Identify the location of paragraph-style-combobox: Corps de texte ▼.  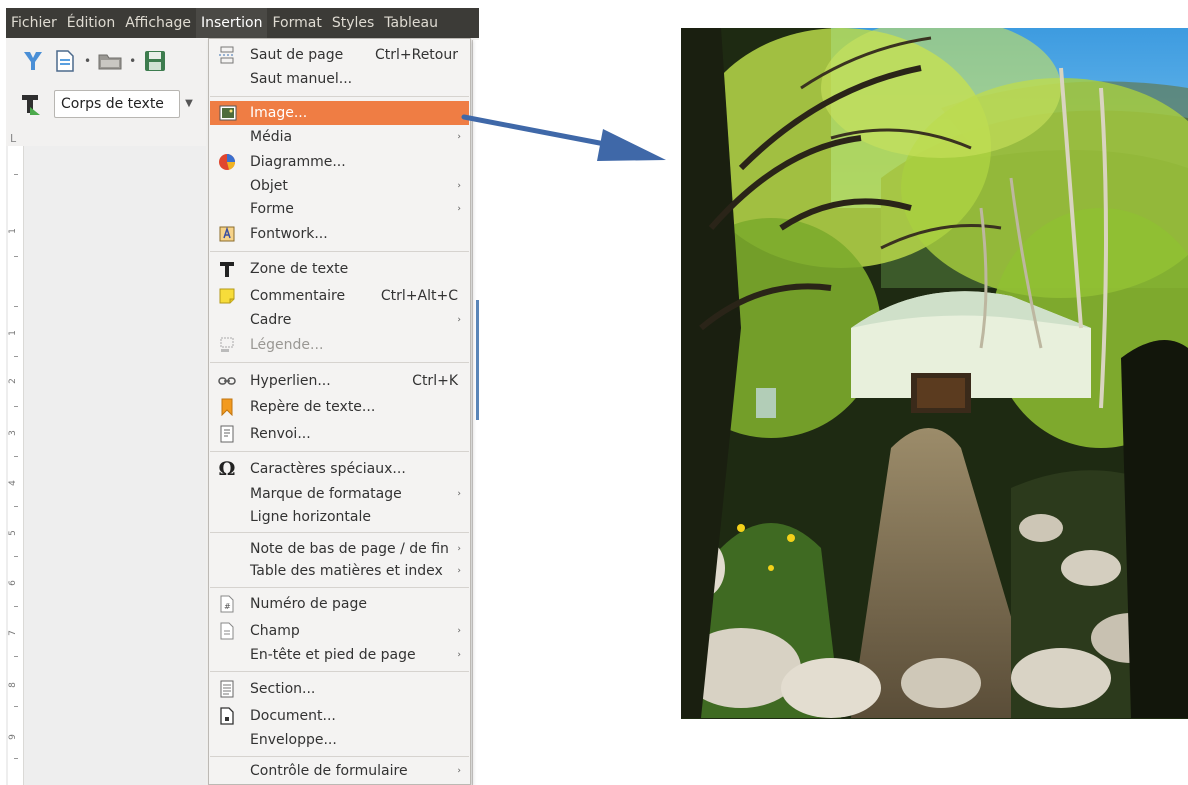
(123, 104).